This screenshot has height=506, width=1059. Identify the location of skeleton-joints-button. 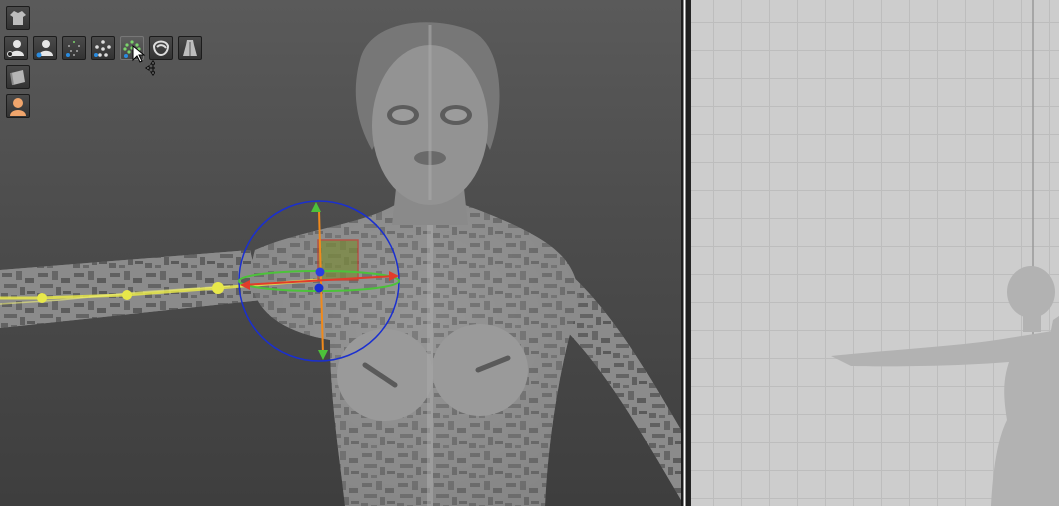
(103, 48).